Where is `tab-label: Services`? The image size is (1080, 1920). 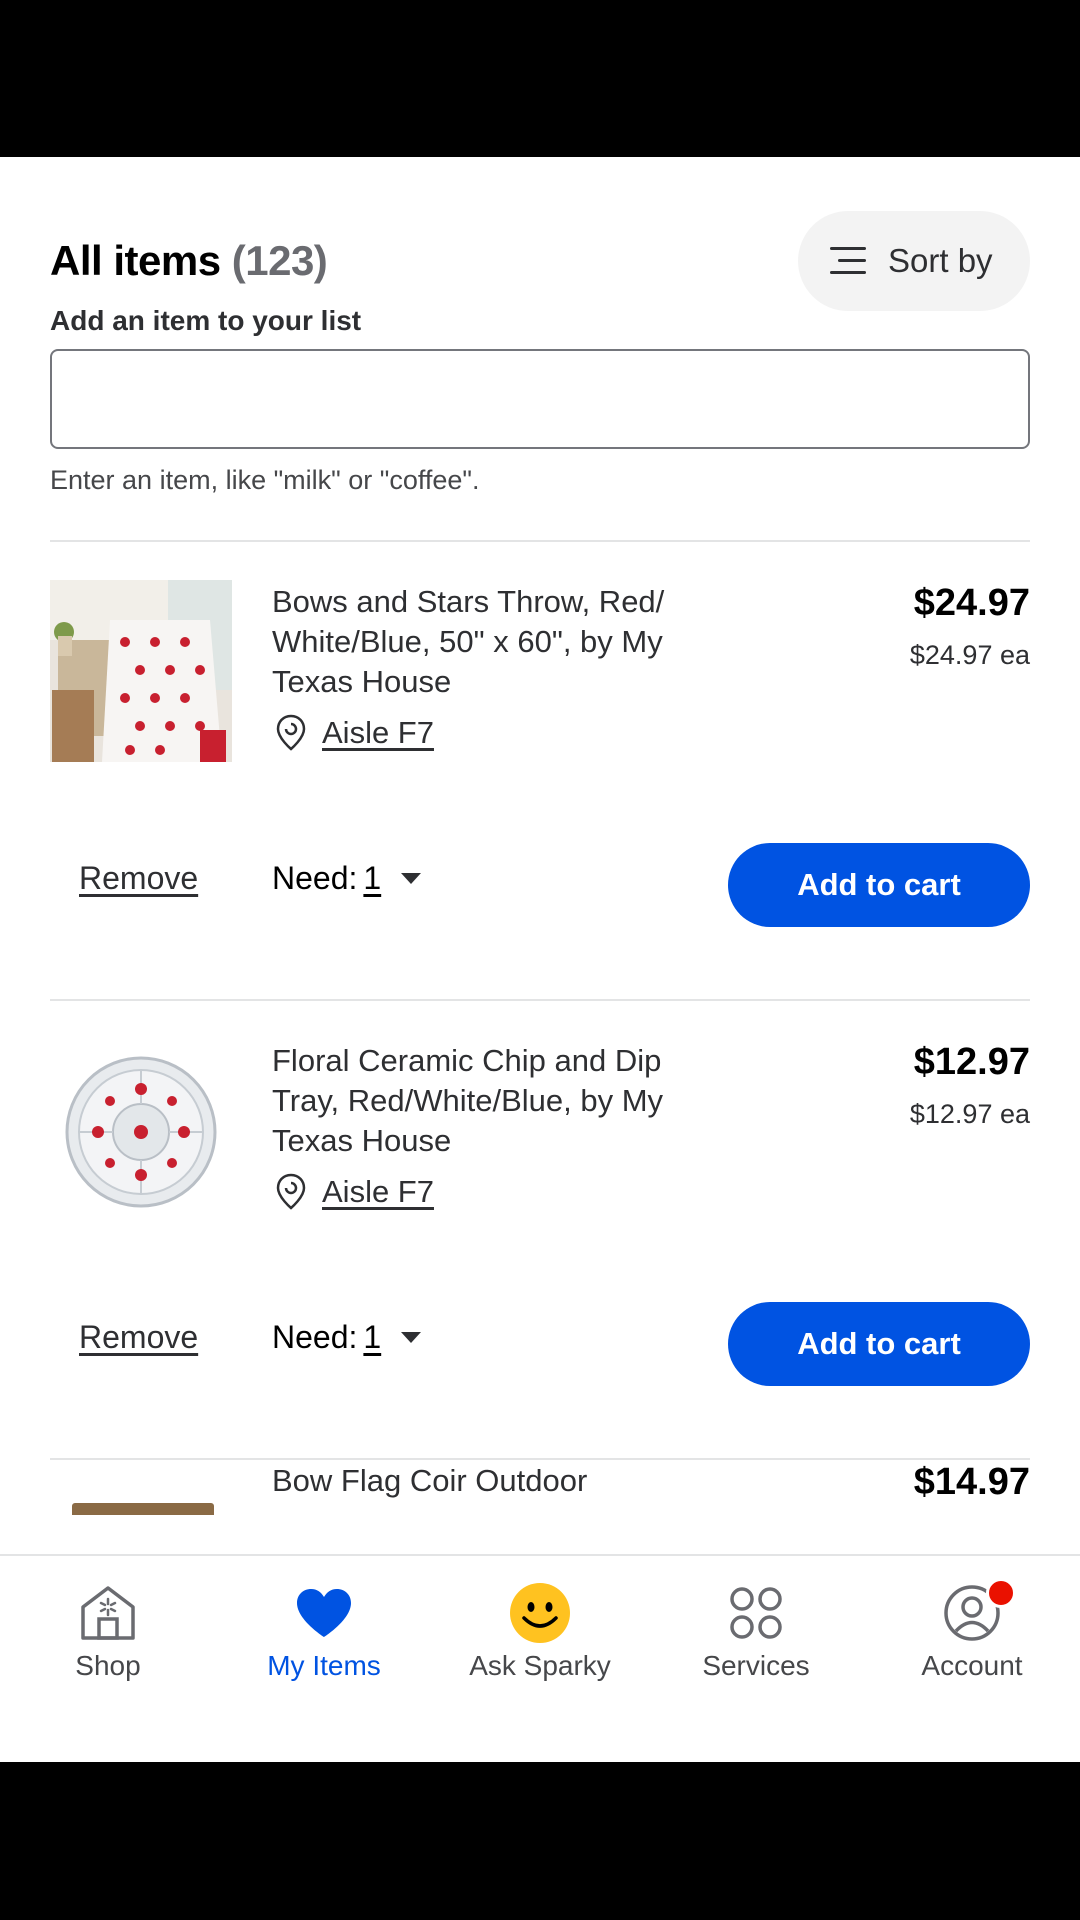
tab-label: Services is located at coordinates (756, 1665).